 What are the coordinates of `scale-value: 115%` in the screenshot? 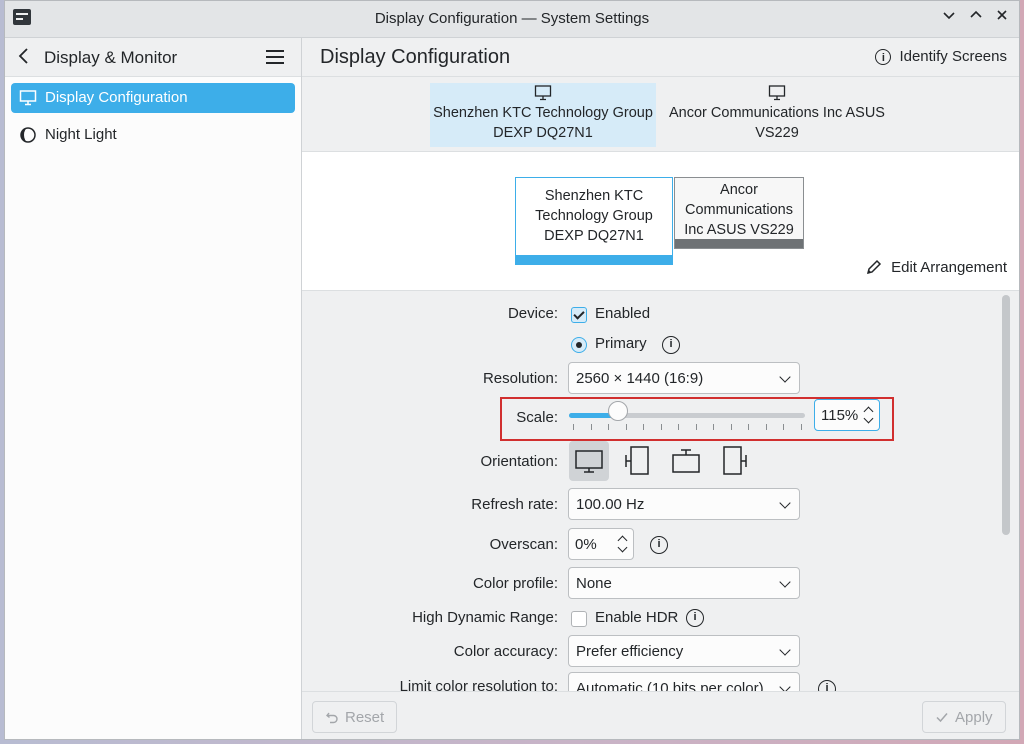 It's located at (840, 415).